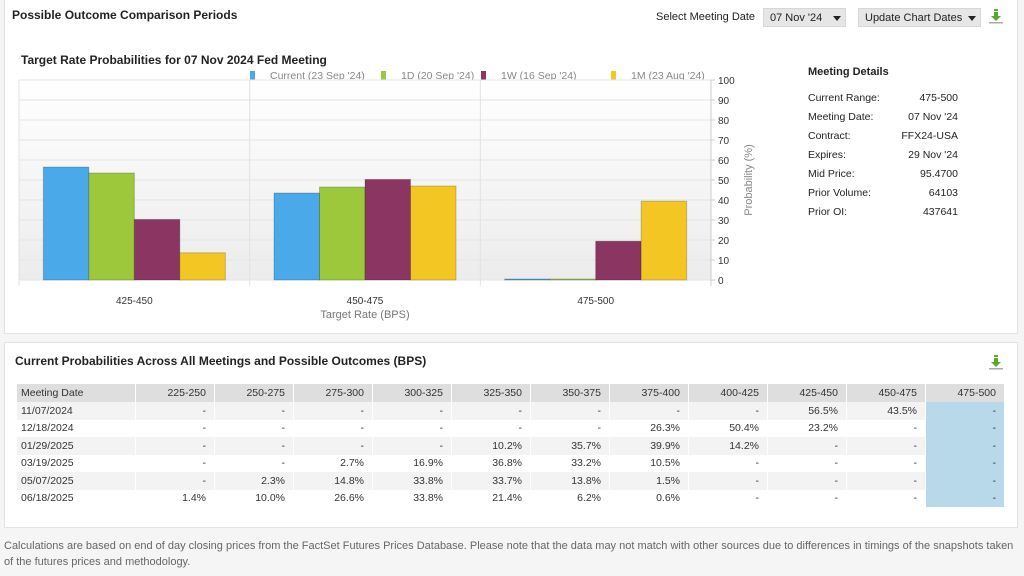 Image resolution: width=1024 pixels, height=576 pixels. What do you see at coordinates (649, 498) in the screenshot?
I see `probability-cell: 0.6%` at bounding box center [649, 498].